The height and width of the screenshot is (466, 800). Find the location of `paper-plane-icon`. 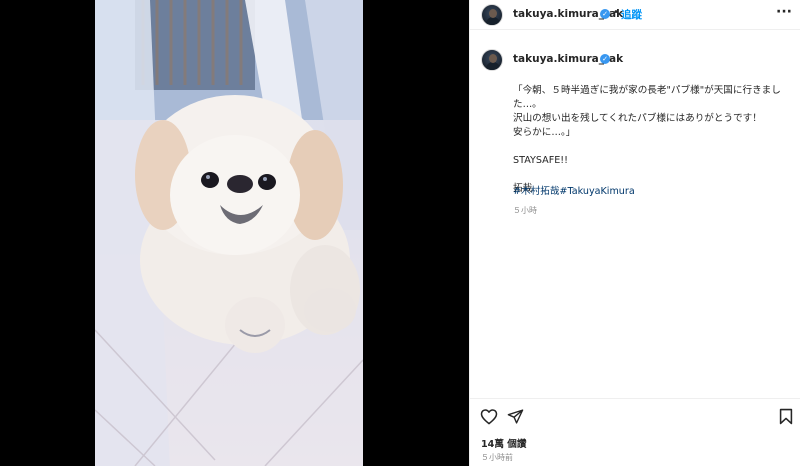

paper-plane-icon is located at coordinates (515, 418).